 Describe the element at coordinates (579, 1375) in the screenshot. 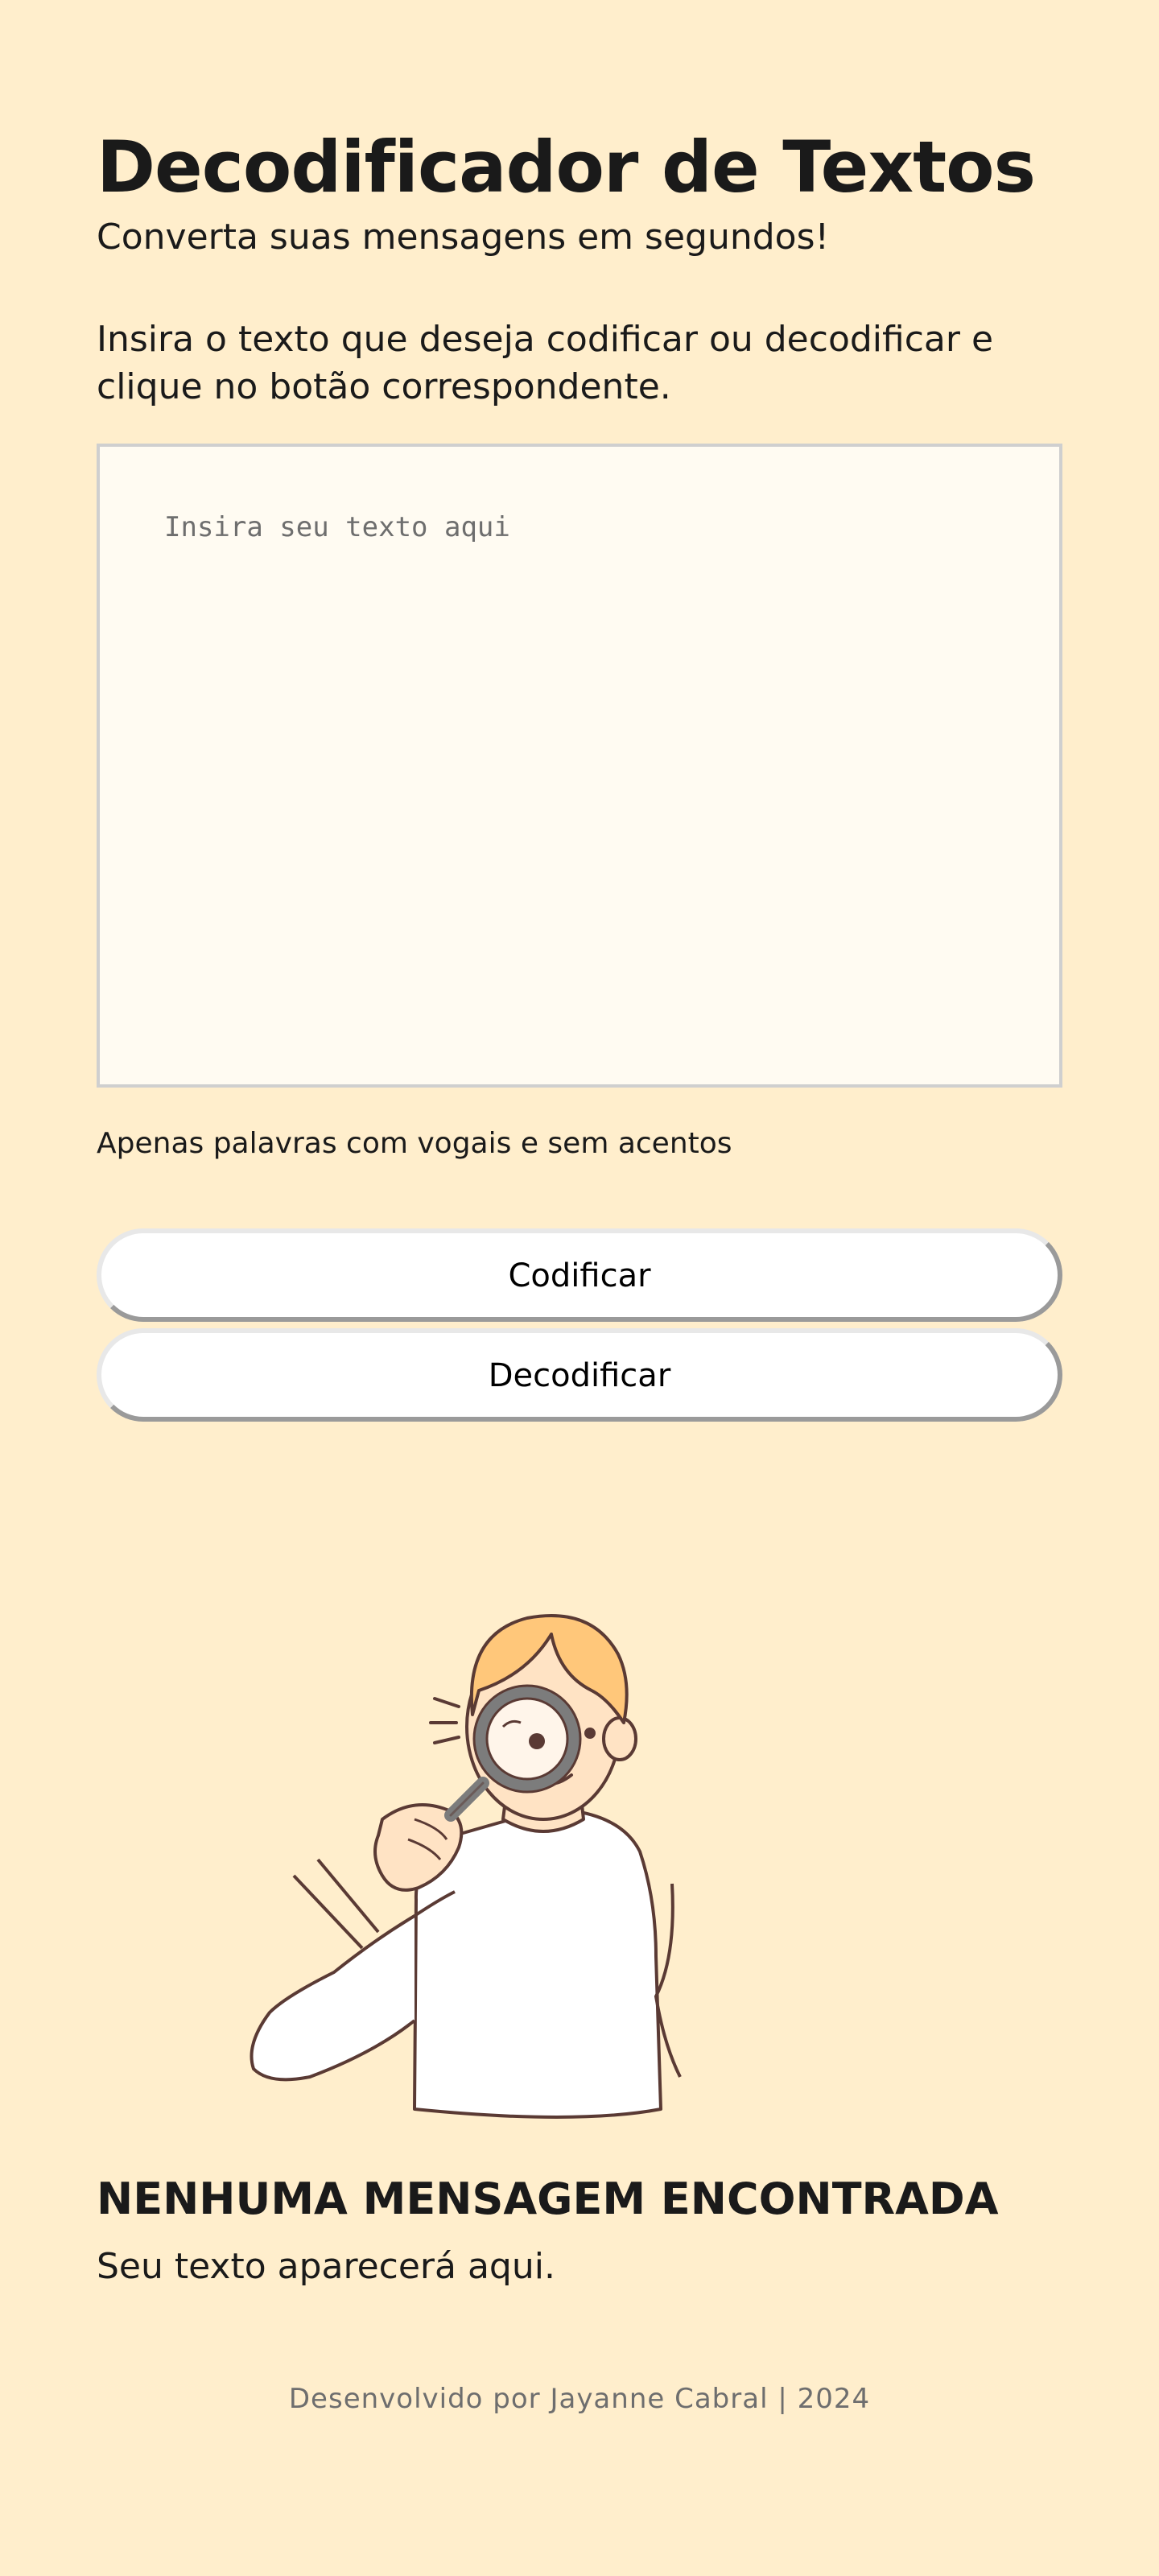

I see `decode-button: Decodificar` at that location.